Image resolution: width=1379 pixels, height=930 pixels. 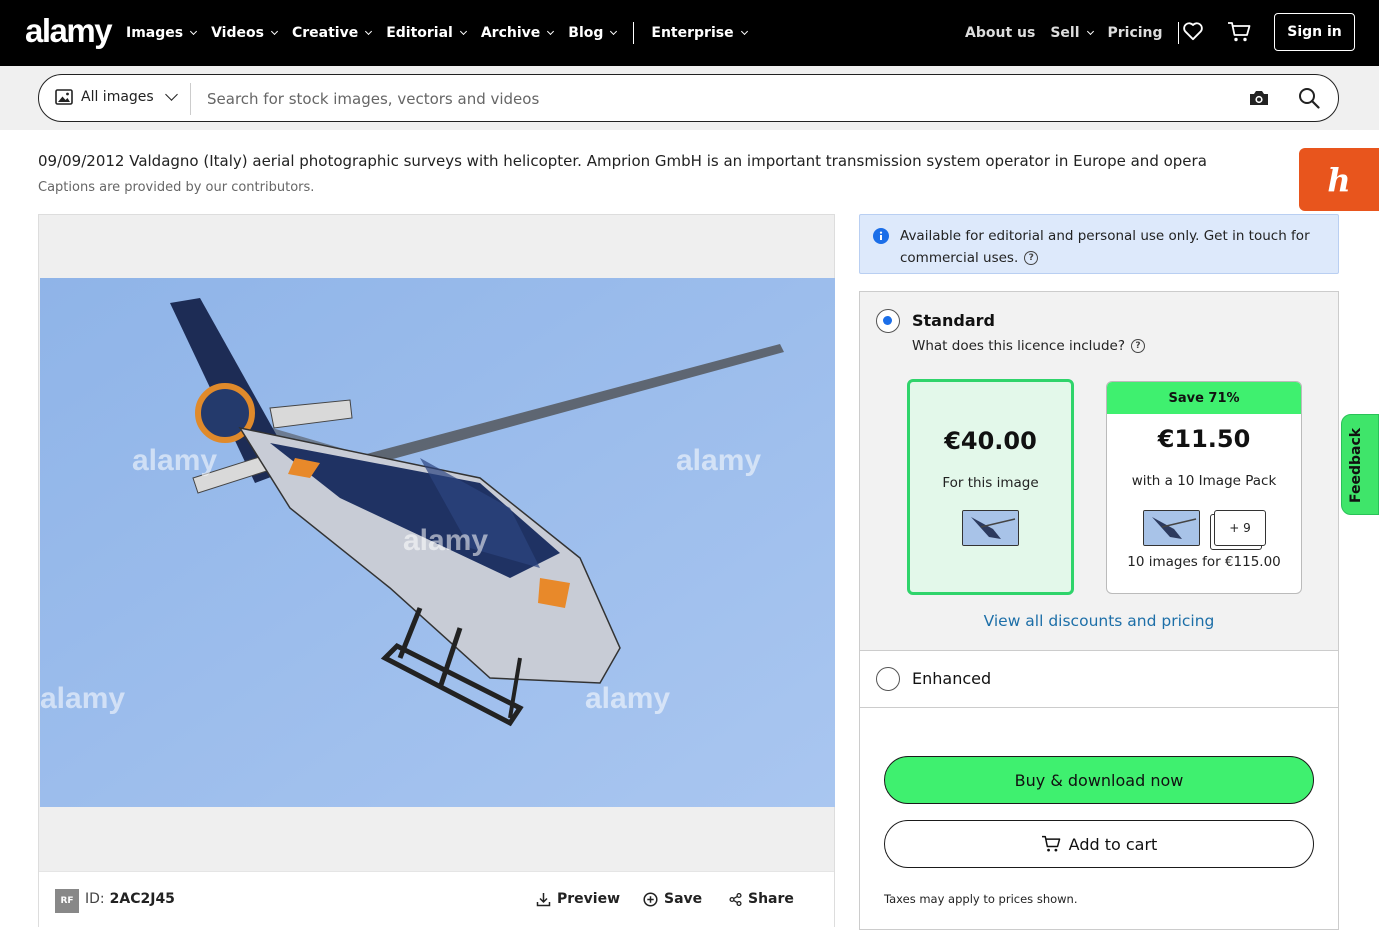 What do you see at coordinates (69, 31) in the screenshot?
I see `alamy-logo: alamy` at bounding box center [69, 31].